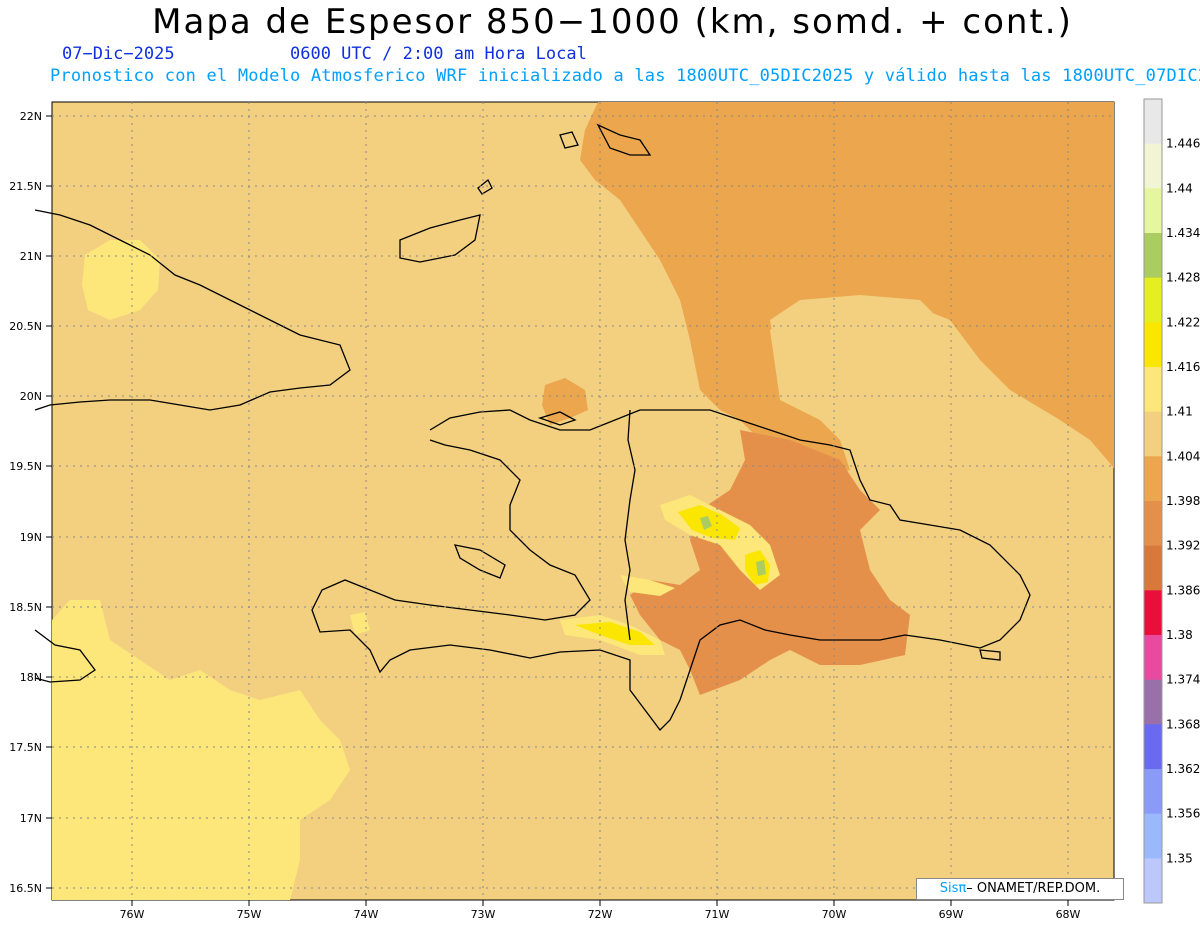 The height and width of the screenshot is (927, 1200). I want to click on credit-box: Sisπ– ONAMET/REP.DOM., so click(1020, 889).